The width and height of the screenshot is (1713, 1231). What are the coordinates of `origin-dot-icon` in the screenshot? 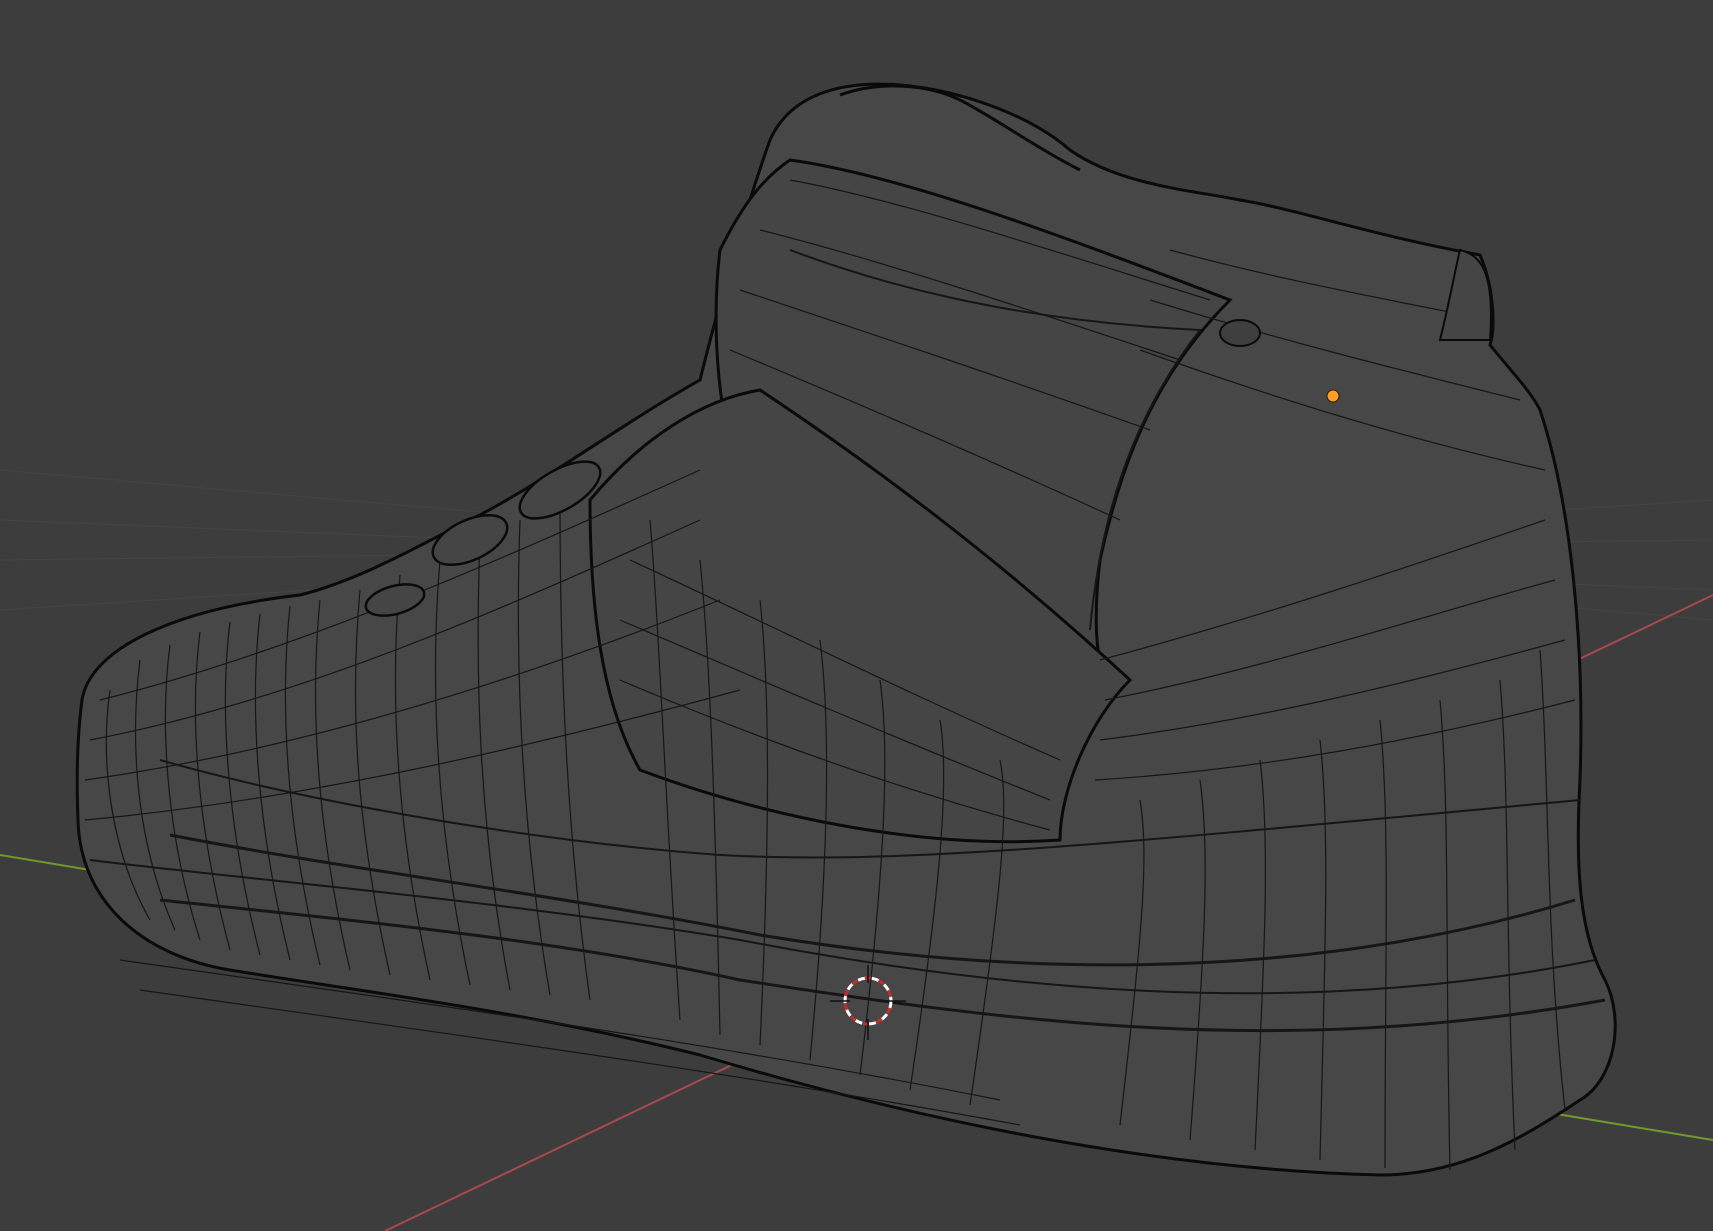 It's located at (1333, 396).